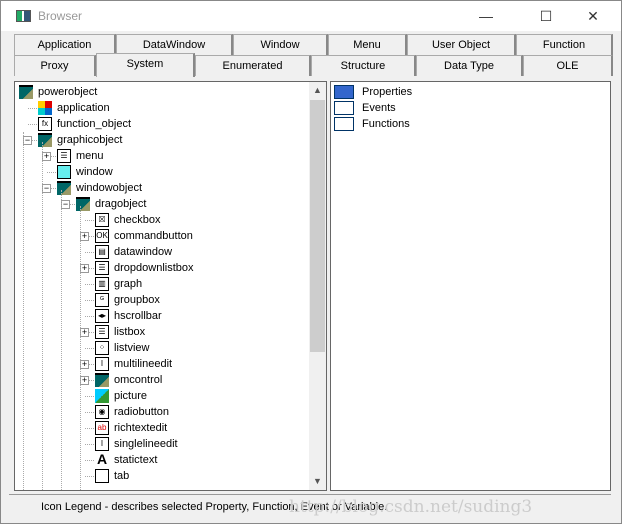  What do you see at coordinates (83, 108) in the screenshot?
I see `tree-item-label: application` at bounding box center [83, 108].